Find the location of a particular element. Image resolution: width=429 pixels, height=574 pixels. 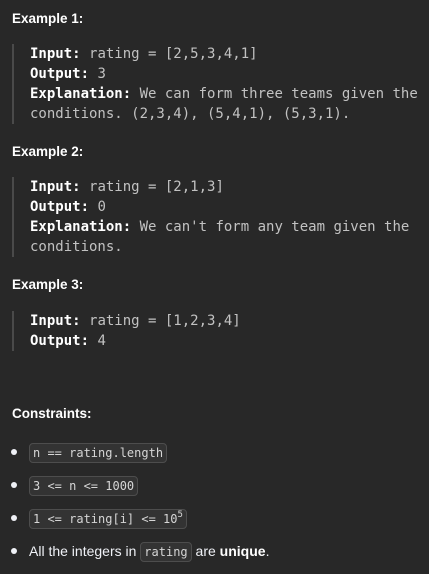

example-2-explanation-line-2: conditions. is located at coordinates (229, 247).